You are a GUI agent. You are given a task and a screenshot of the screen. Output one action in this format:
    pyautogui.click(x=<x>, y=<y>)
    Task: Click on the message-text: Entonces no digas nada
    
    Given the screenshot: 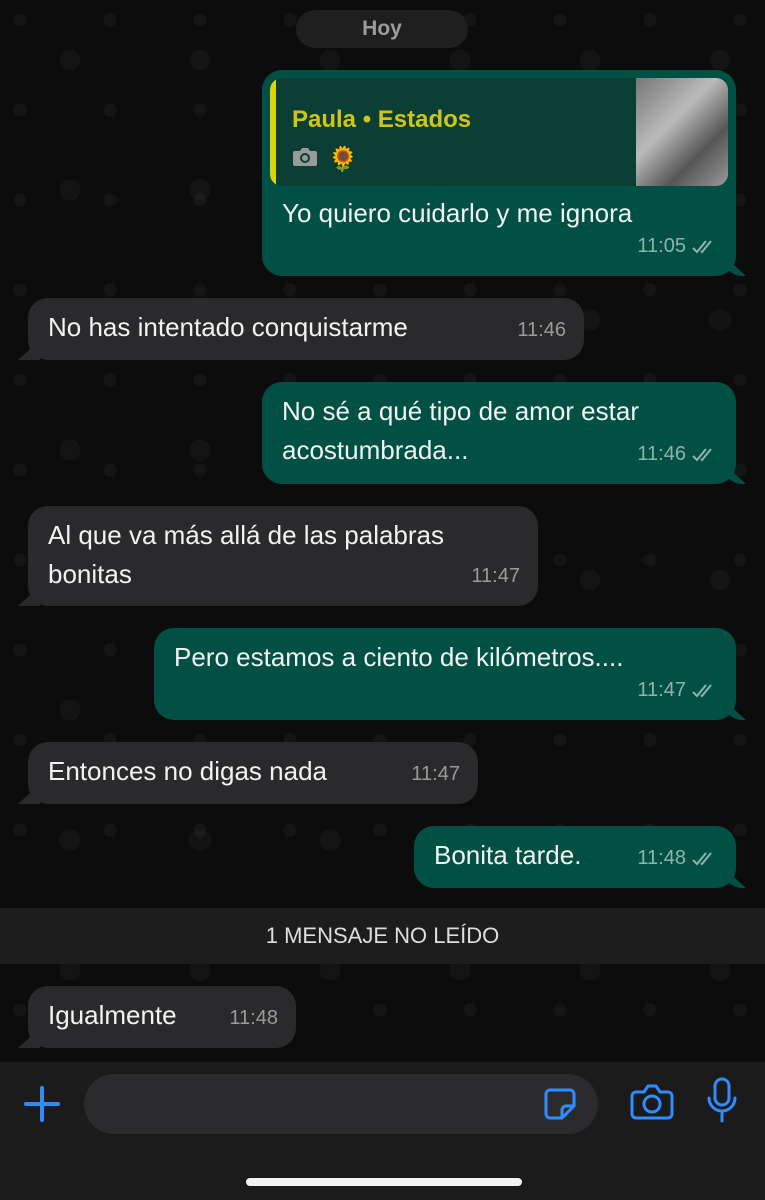 What is the action you would take?
    pyautogui.click(x=187, y=771)
    